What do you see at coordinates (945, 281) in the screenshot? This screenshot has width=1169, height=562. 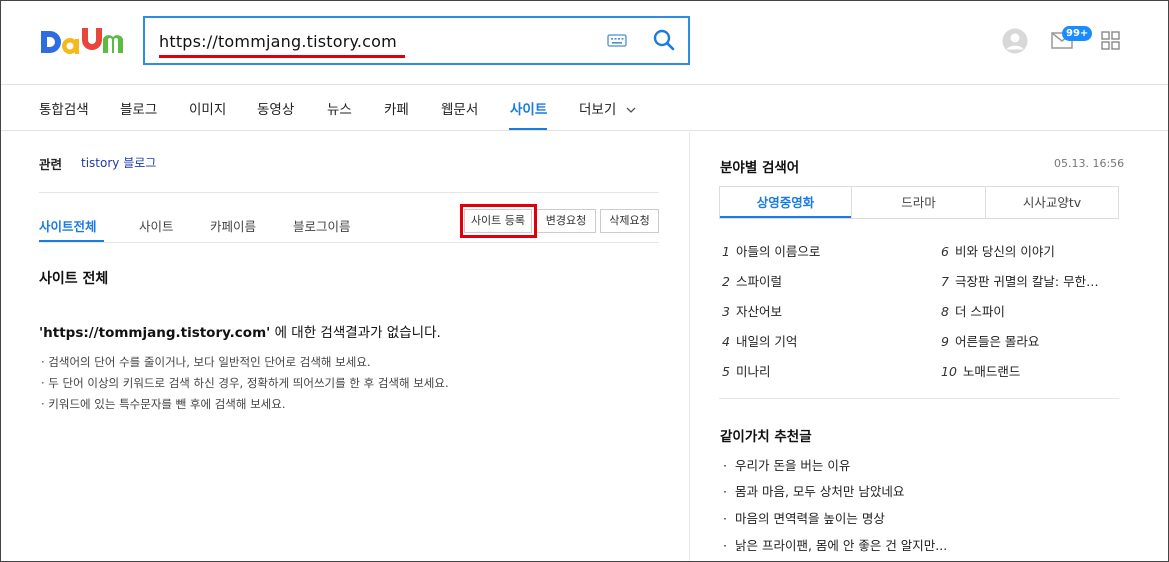 I see `rank-number: 7` at bounding box center [945, 281].